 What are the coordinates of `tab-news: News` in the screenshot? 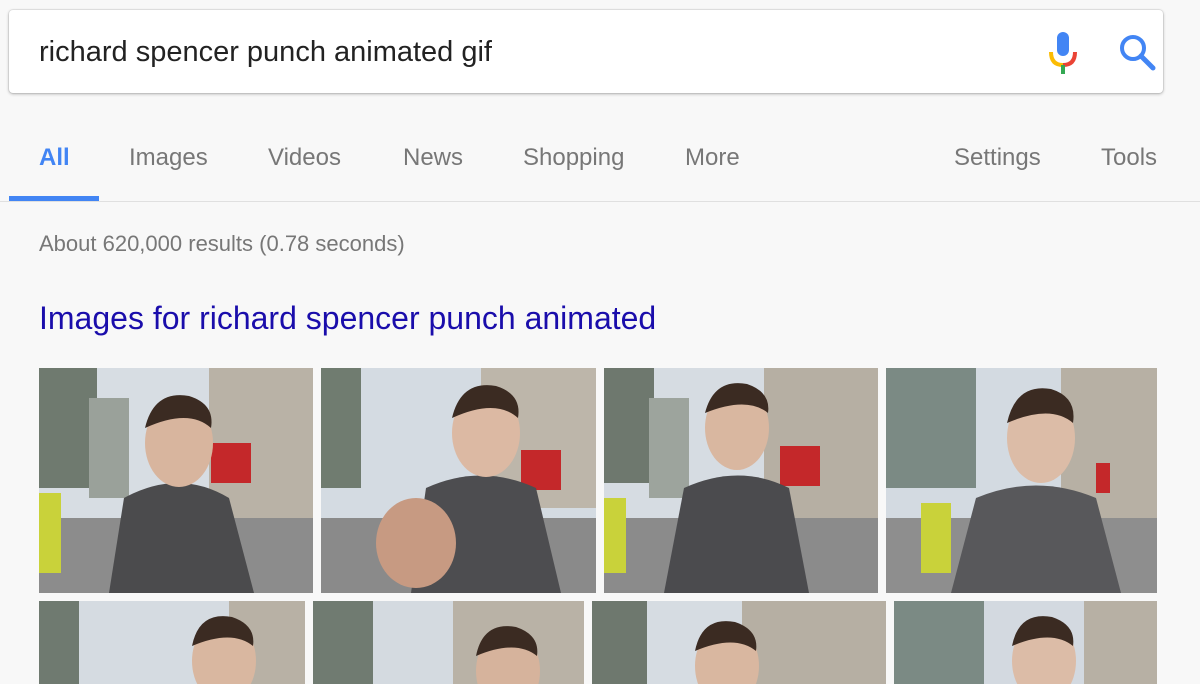 It's located at (433, 158).